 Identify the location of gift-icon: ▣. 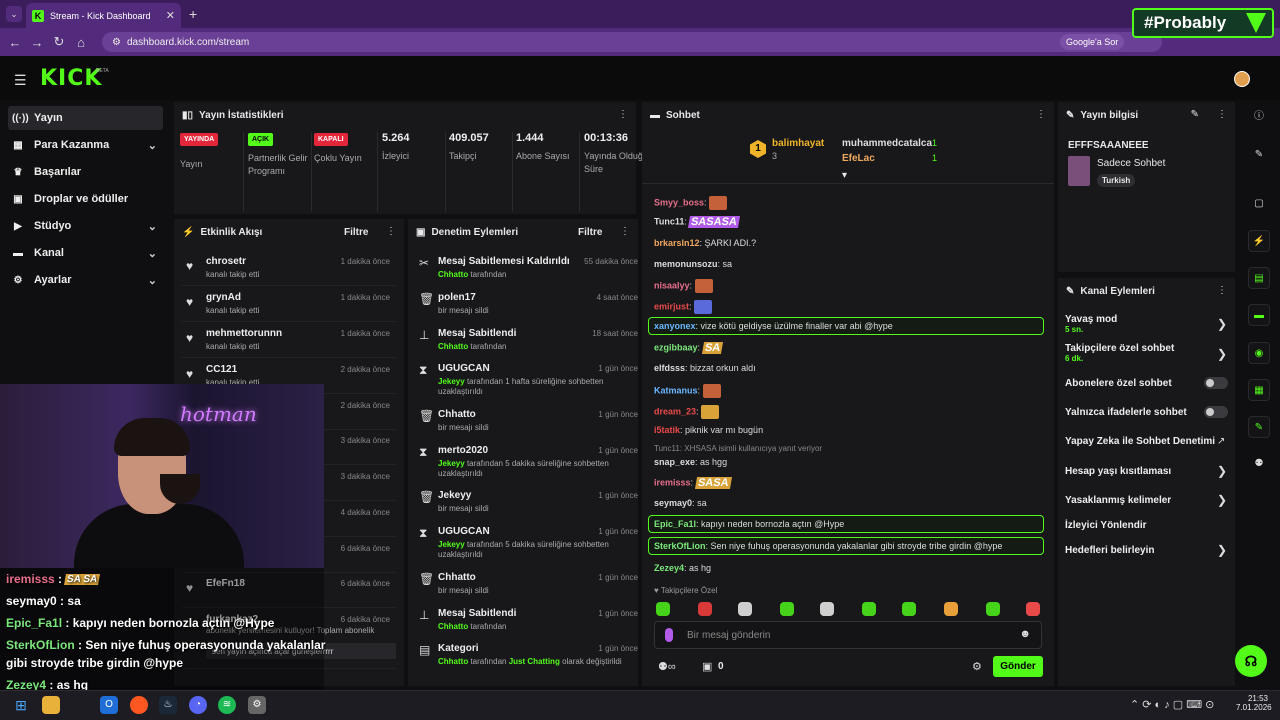
(707, 666).